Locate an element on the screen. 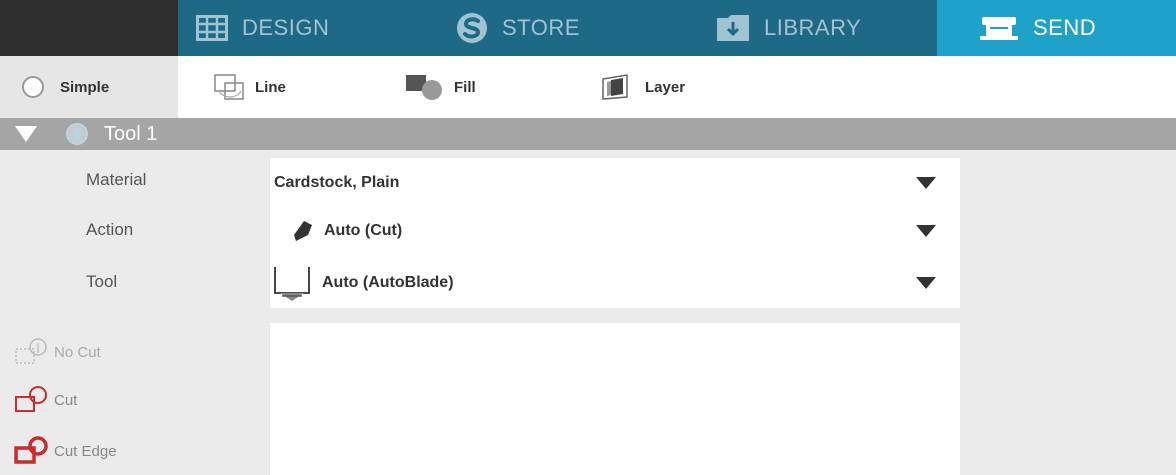 The image size is (1176, 475). tab-library: LIBRARY is located at coordinates (788, 28).